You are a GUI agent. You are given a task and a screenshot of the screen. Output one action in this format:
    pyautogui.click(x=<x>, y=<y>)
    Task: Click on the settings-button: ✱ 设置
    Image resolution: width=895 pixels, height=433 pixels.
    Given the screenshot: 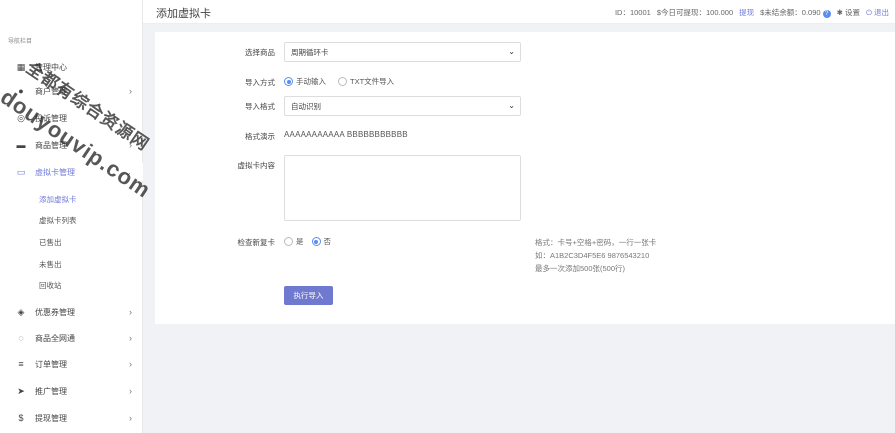 What is the action you would take?
    pyautogui.click(x=848, y=12)
    